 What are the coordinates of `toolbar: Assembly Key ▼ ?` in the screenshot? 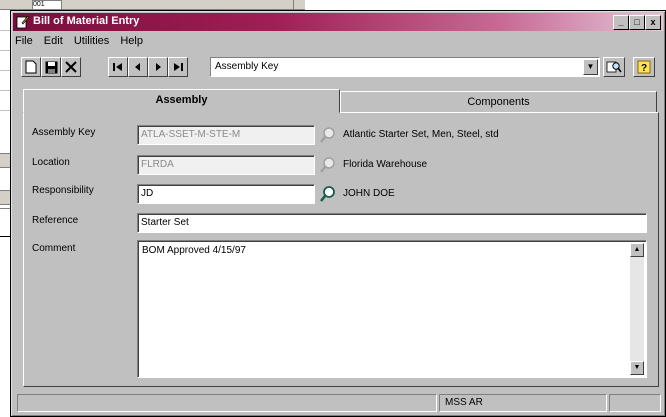 It's located at (338, 67).